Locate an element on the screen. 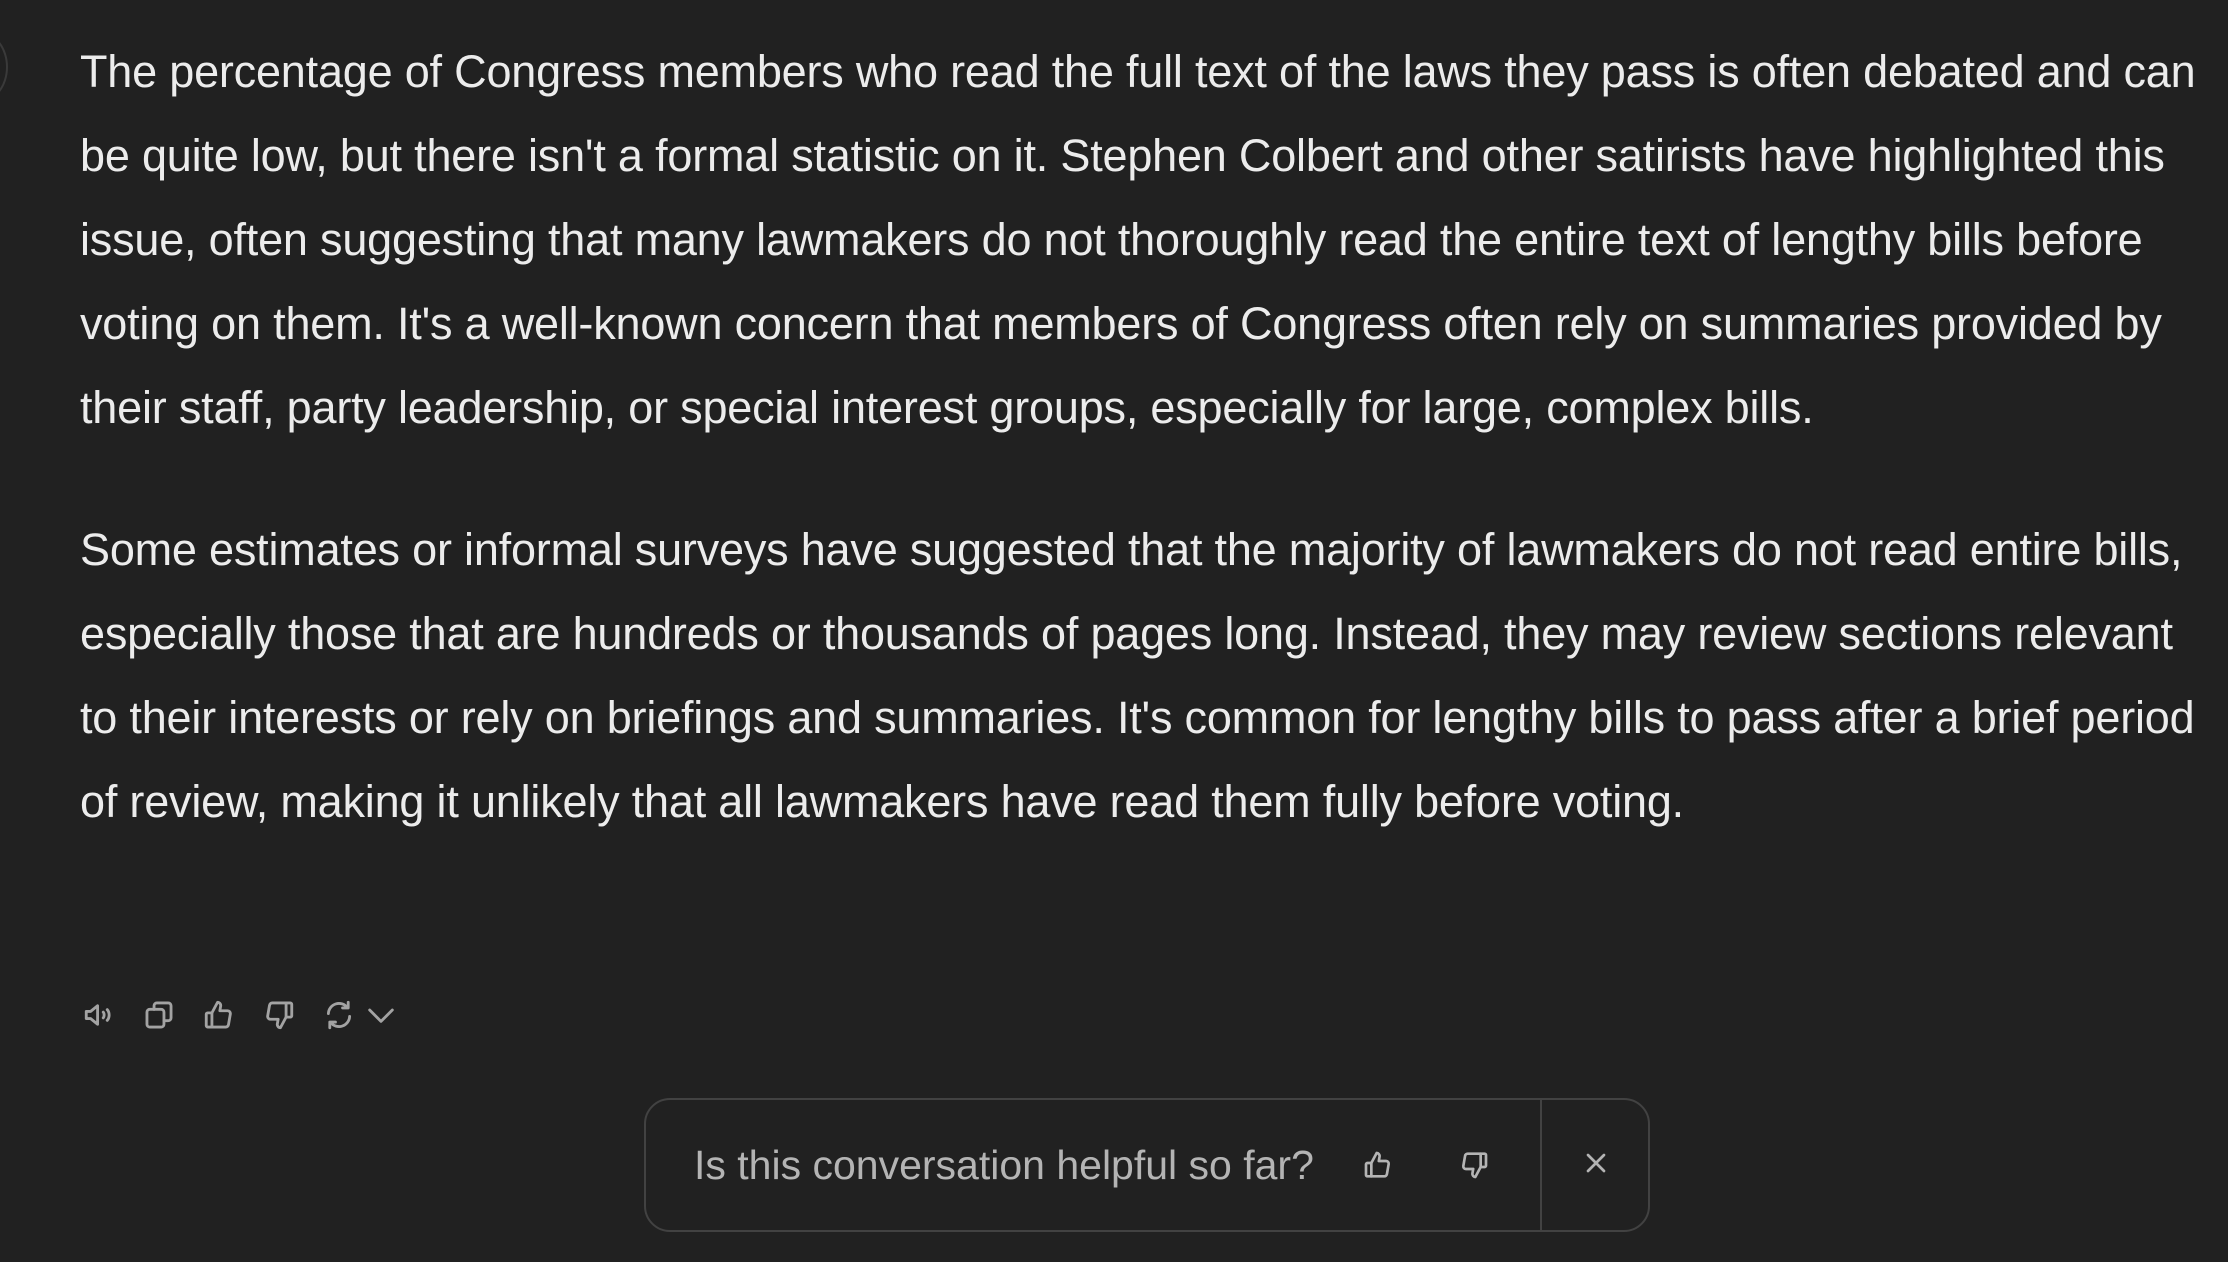 This screenshot has height=1262, width=2228. message-actions is located at coordinates (247, 1015).